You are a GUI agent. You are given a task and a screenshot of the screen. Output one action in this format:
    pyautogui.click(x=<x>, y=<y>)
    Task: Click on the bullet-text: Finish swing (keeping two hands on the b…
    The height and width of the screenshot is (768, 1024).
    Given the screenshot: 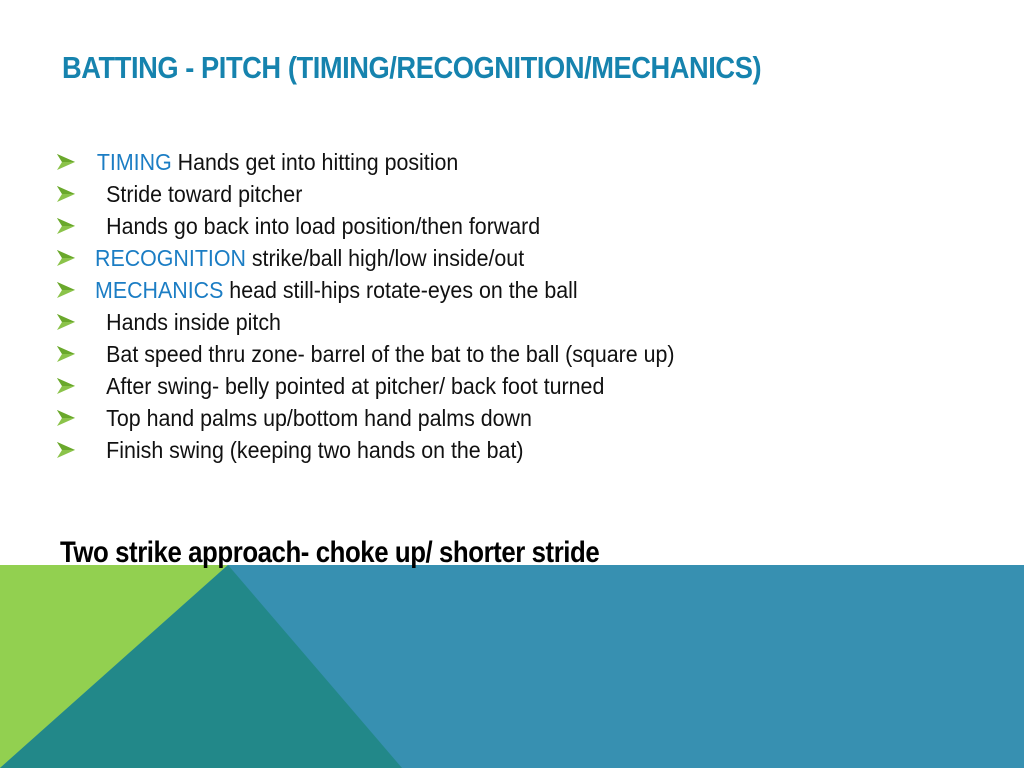 What is the action you would take?
    pyautogui.click(x=315, y=449)
    